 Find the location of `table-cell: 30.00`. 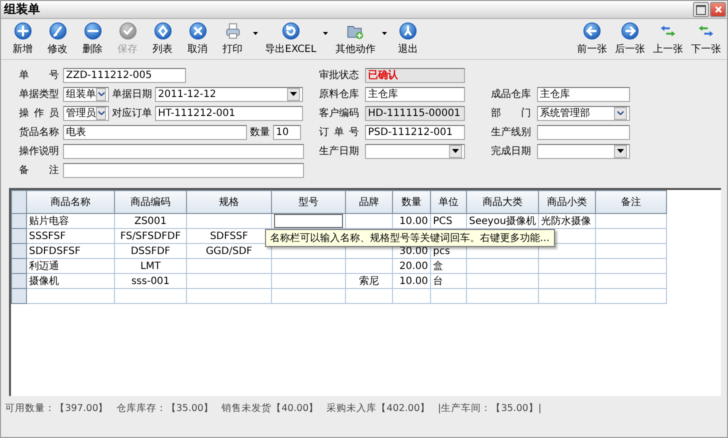

table-cell: 30.00 is located at coordinates (413, 251).